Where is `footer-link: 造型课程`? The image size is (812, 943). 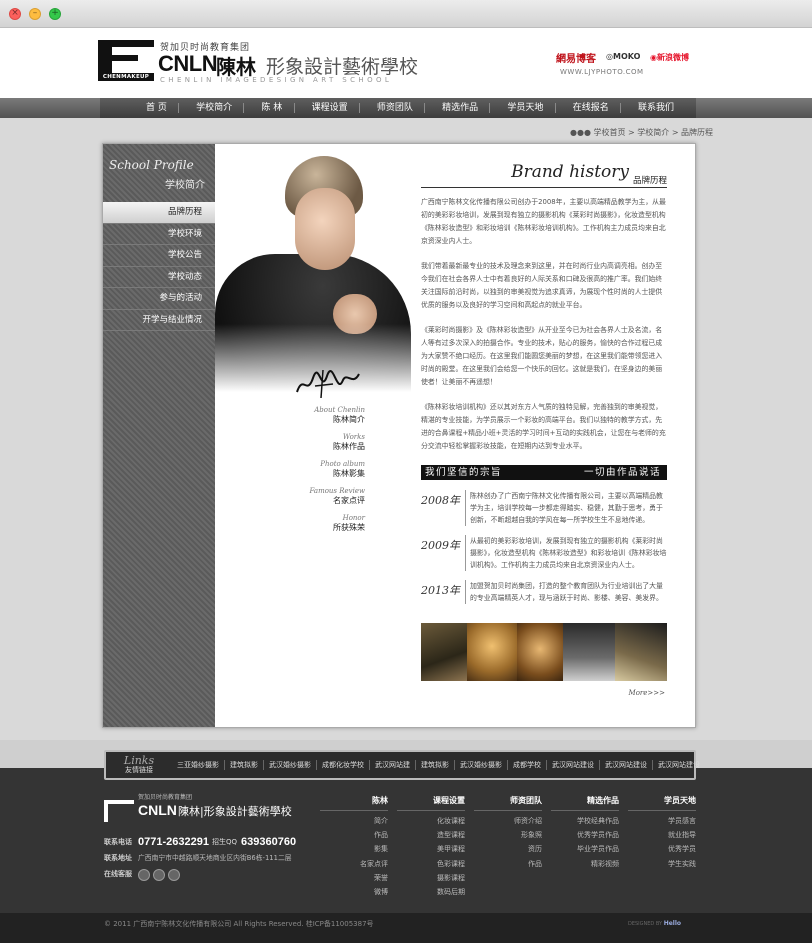 footer-link: 造型课程 is located at coordinates (431, 835).